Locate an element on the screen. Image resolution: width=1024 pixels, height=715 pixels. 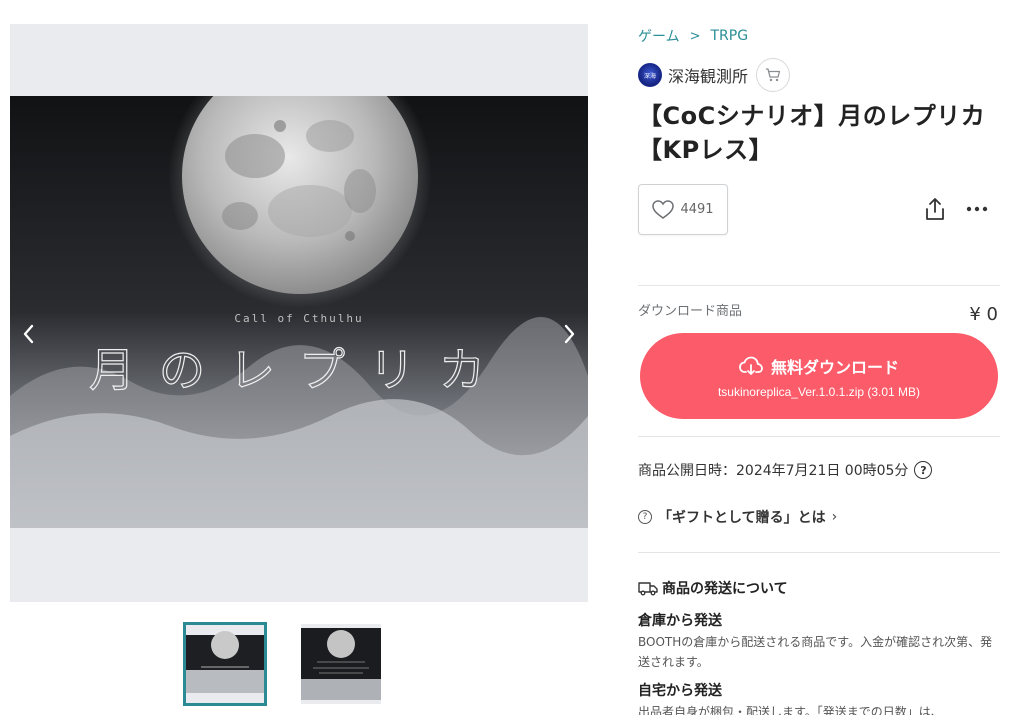
like-button: 4491 is located at coordinates (683, 209).